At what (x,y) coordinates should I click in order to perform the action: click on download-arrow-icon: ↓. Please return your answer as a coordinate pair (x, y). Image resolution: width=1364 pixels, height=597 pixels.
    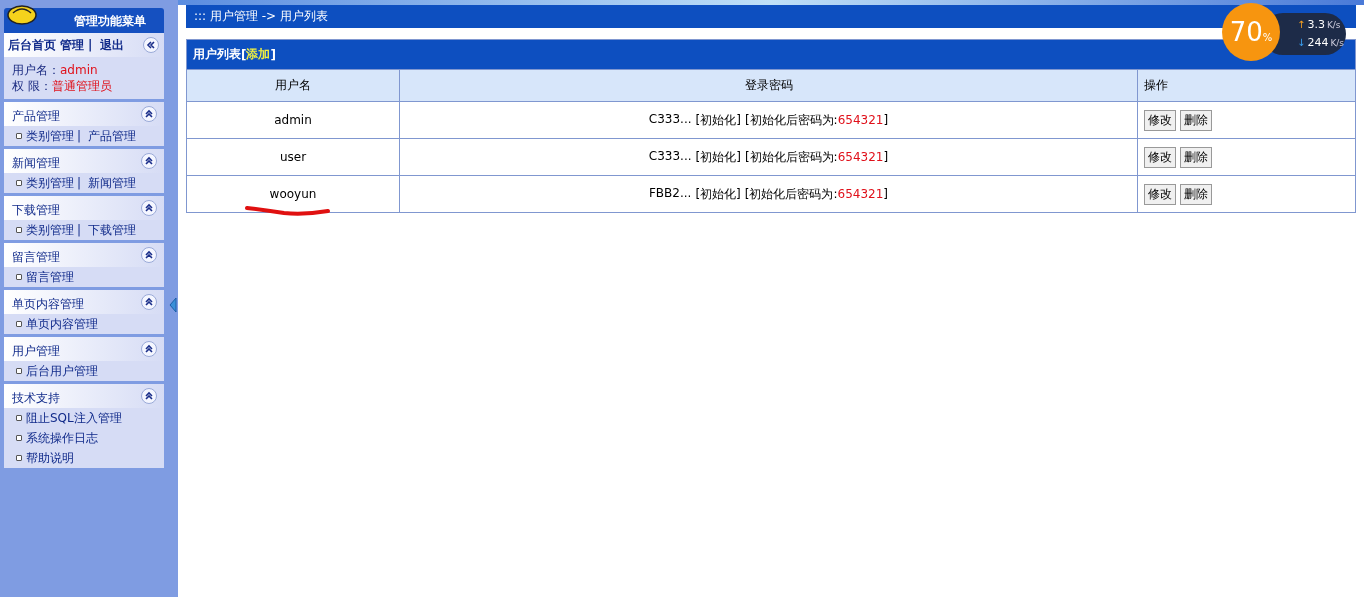
    Looking at the image, I should click on (1301, 43).